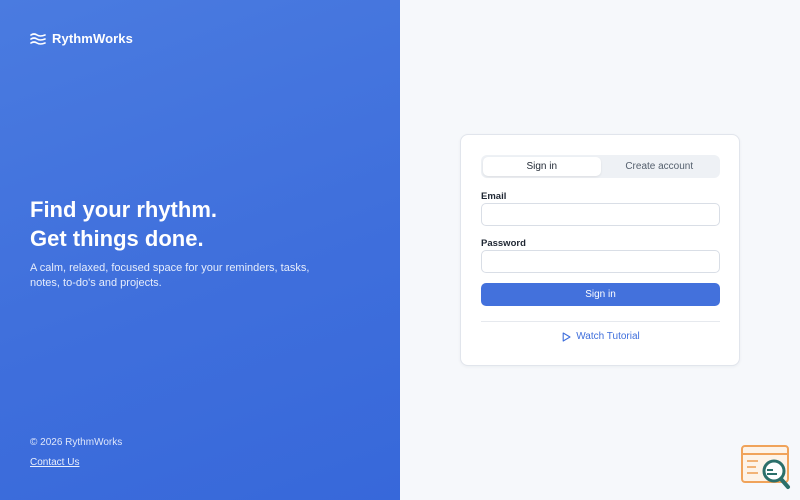 The height and width of the screenshot is (500, 800). I want to click on brand-name: RythmWorks, so click(92, 38).